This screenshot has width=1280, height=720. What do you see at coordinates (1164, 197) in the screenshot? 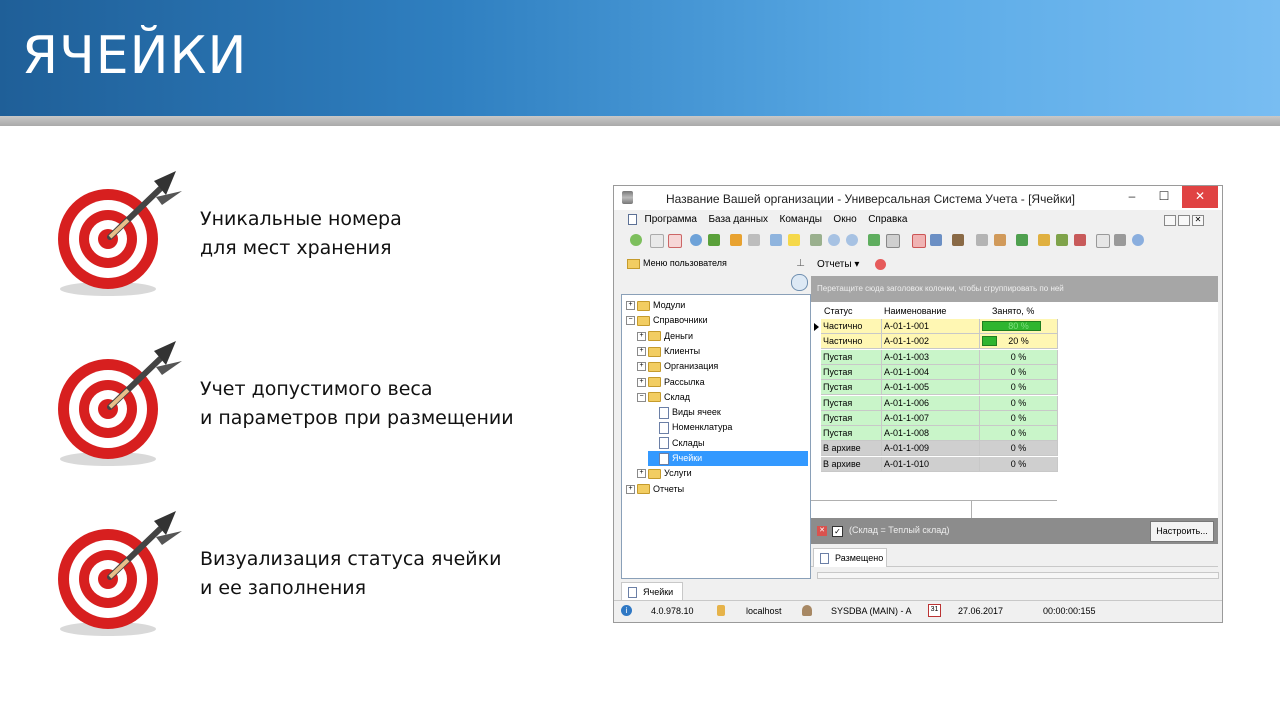
I see `maximize-icon: ☐` at bounding box center [1164, 197].